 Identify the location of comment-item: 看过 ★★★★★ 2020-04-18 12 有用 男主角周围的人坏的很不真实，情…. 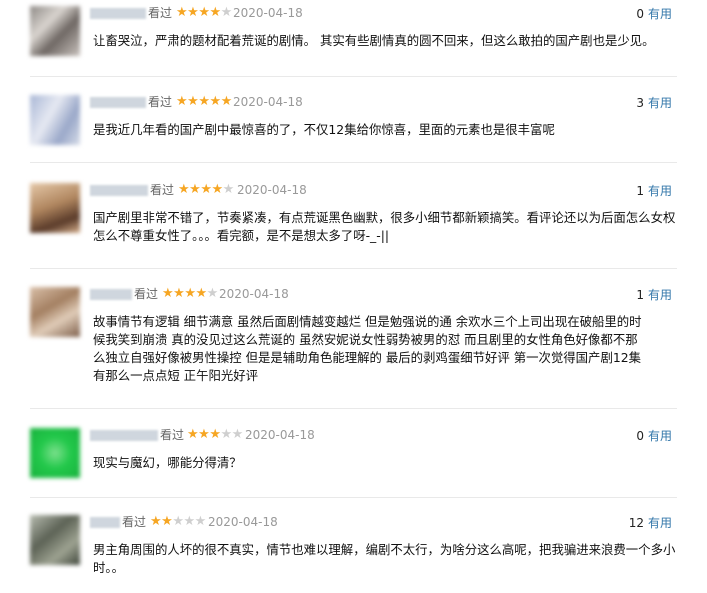
(353, 553).